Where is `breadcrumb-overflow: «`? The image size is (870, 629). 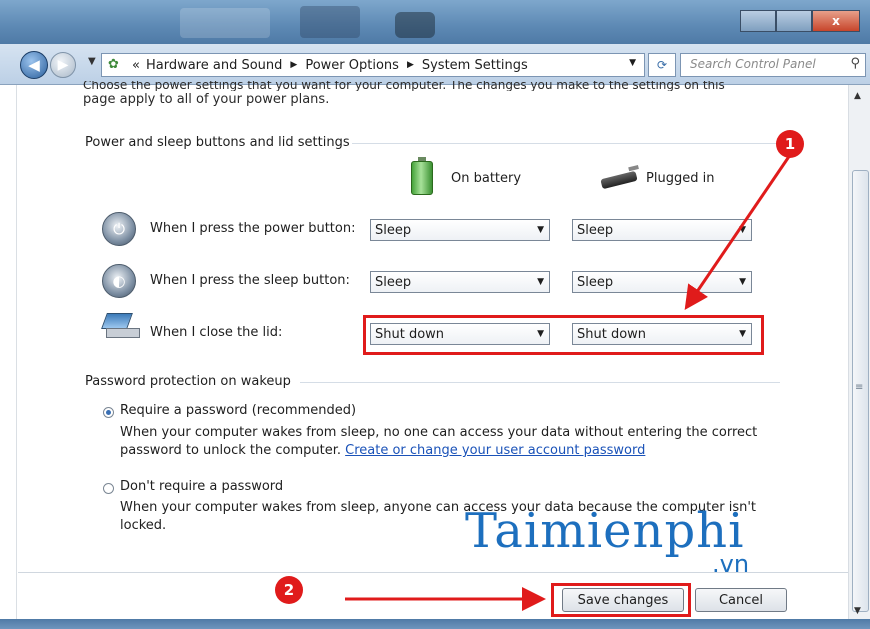 breadcrumb-overflow: « is located at coordinates (136, 65).